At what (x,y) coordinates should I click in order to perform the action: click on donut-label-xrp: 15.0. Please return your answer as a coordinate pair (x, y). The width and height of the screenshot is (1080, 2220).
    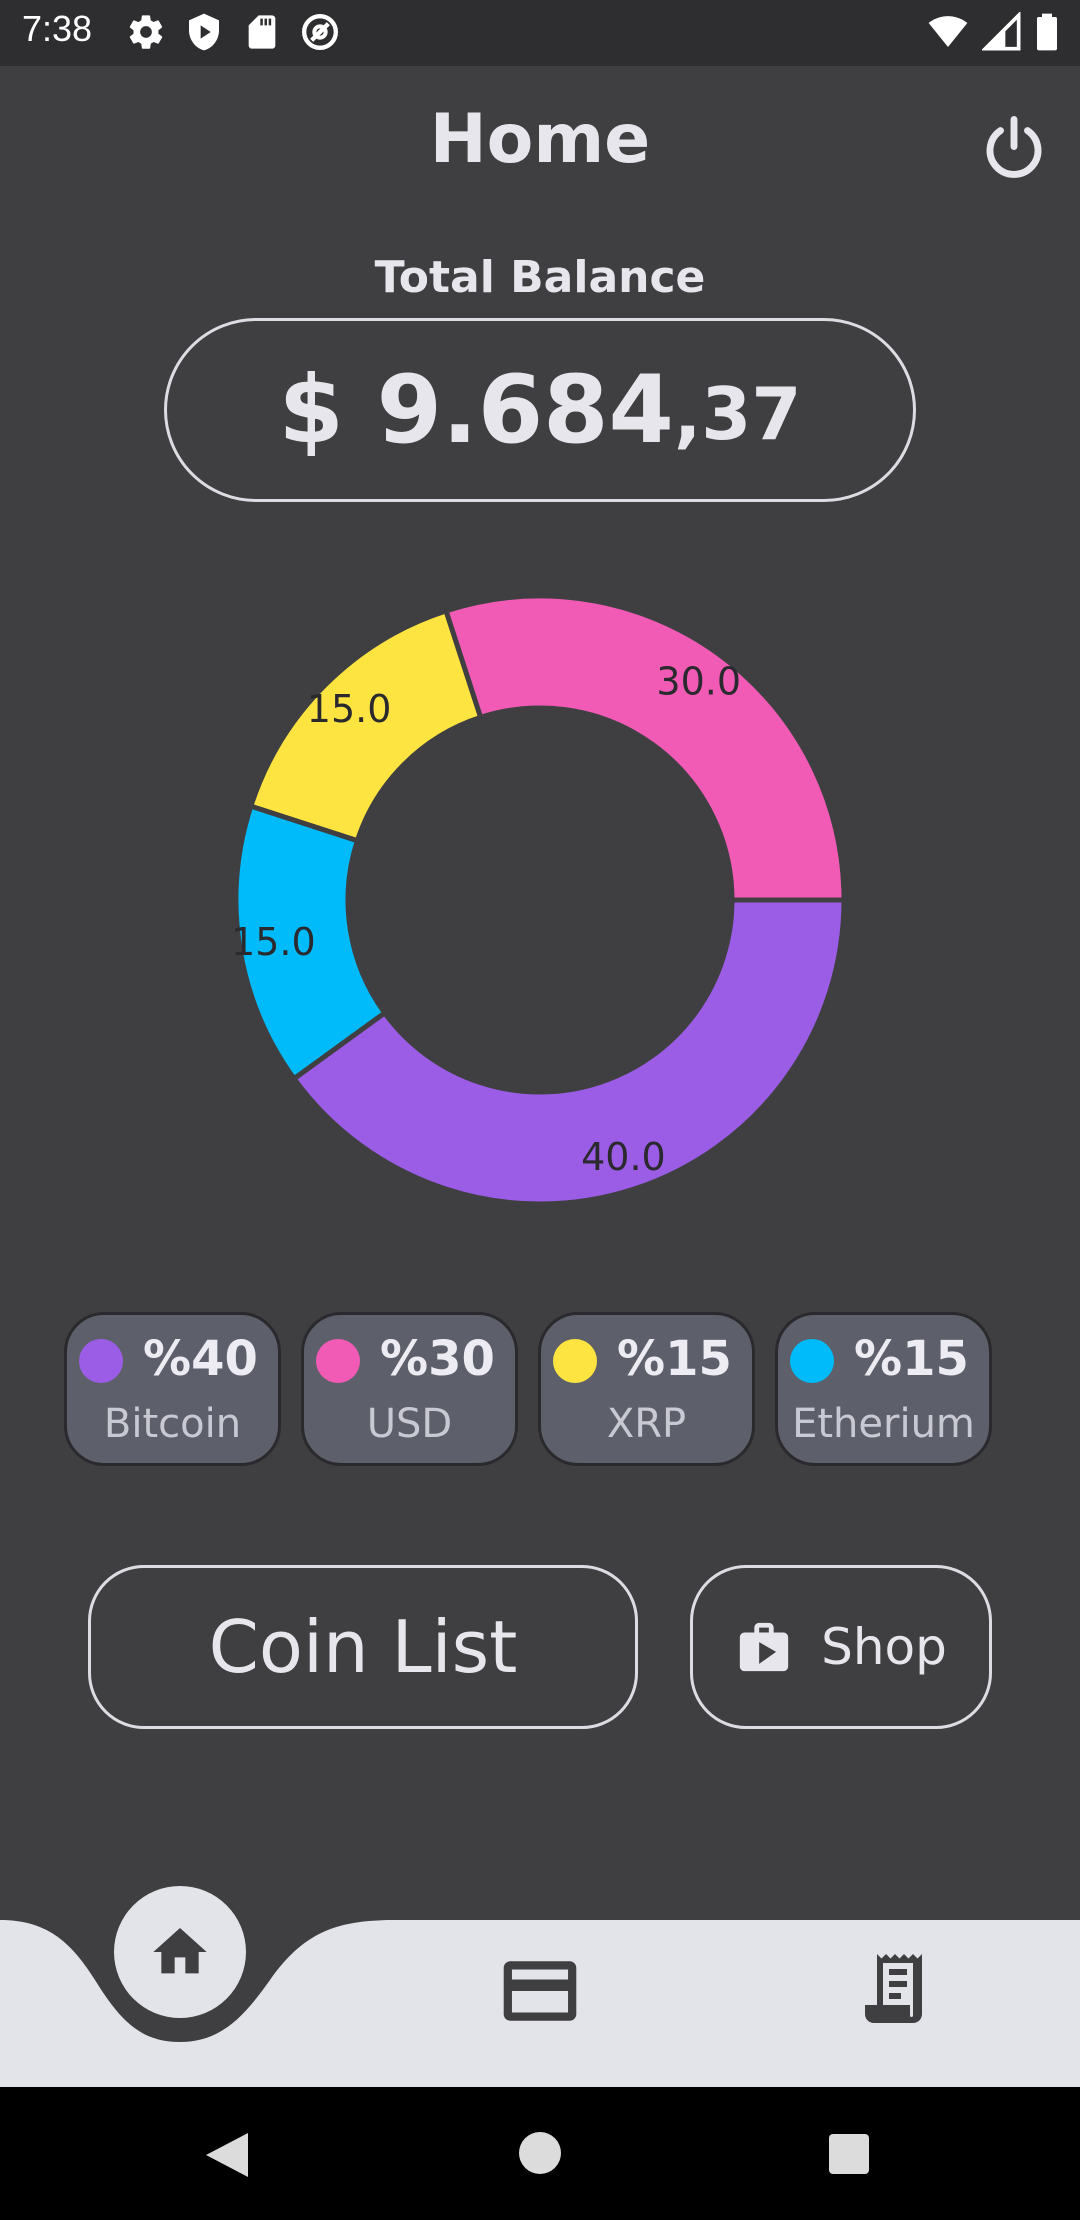
    Looking at the image, I should click on (349, 709).